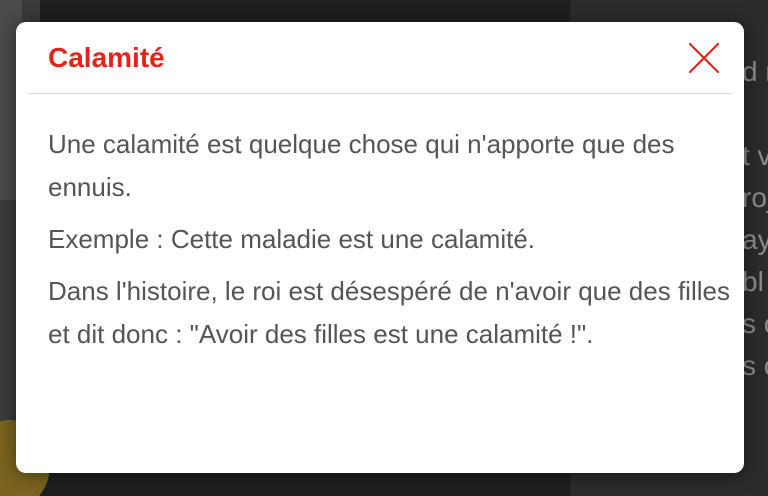 The height and width of the screenshot is (496, 768). Describe the element at coordinates (755, 155) in the screenshot. I see `background-text-line: t v` at that location.